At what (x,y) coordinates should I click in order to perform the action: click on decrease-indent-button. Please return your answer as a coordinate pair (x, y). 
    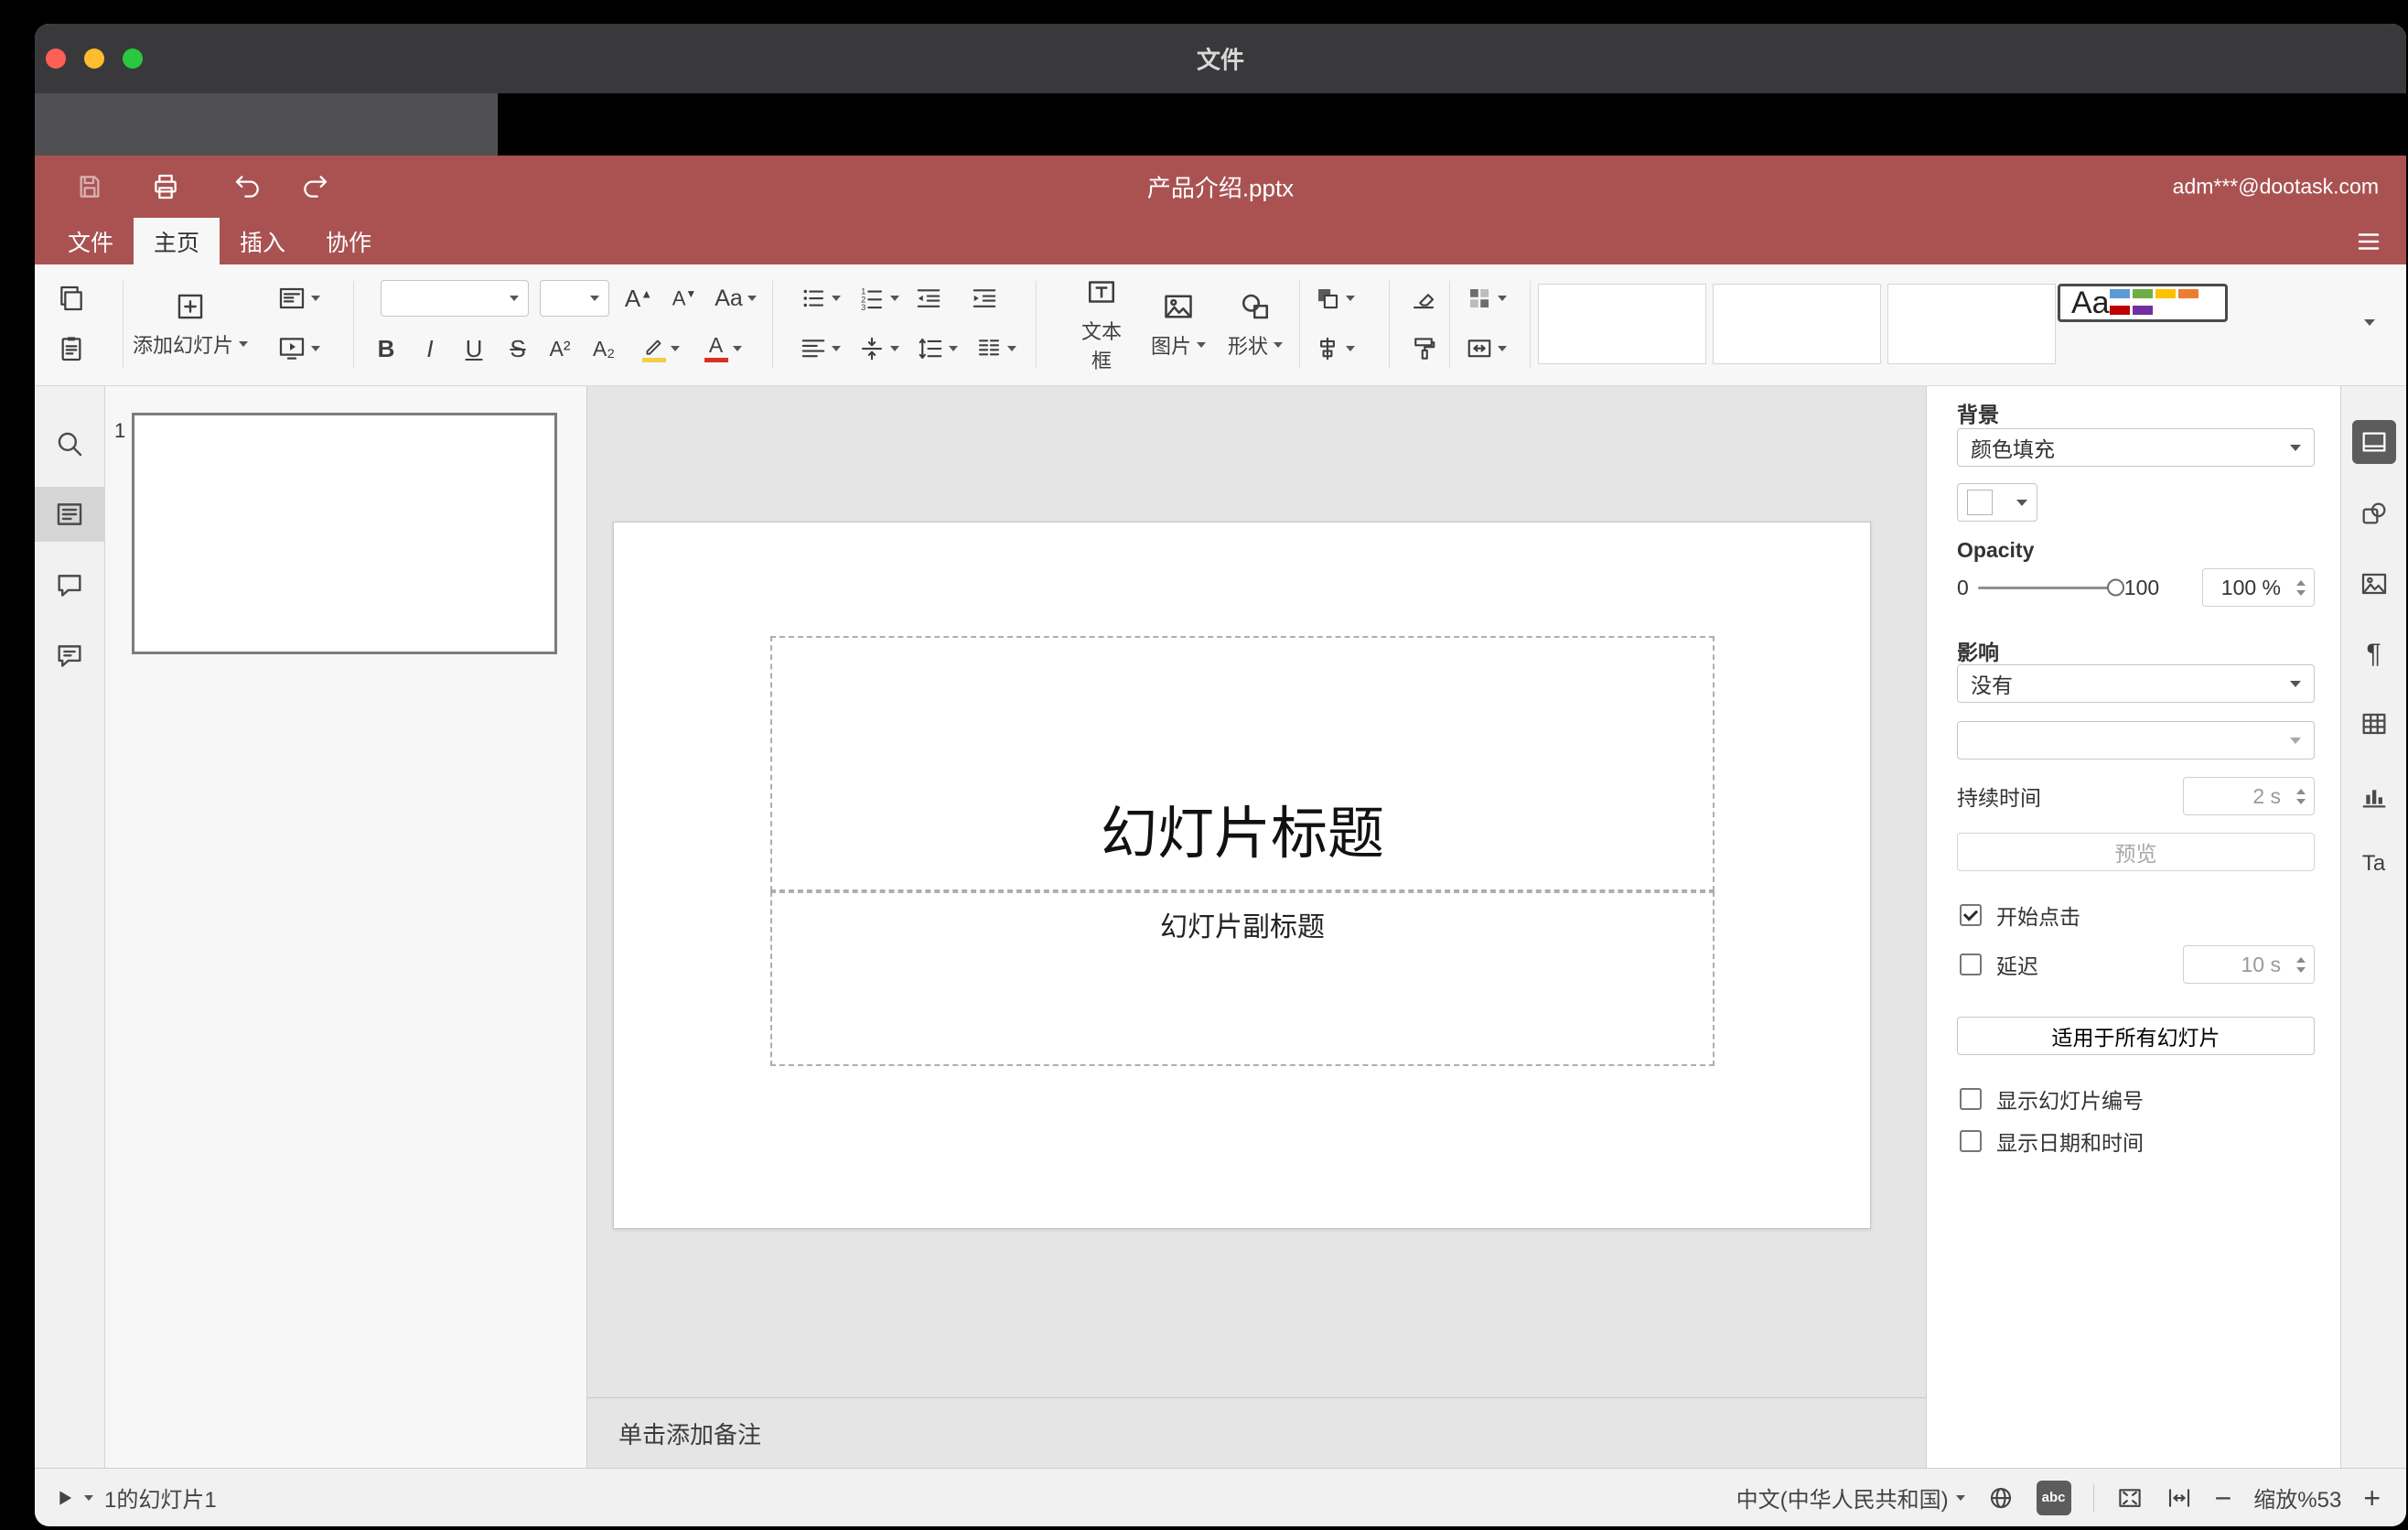
    Looking at the image, I should click on (928, 298).